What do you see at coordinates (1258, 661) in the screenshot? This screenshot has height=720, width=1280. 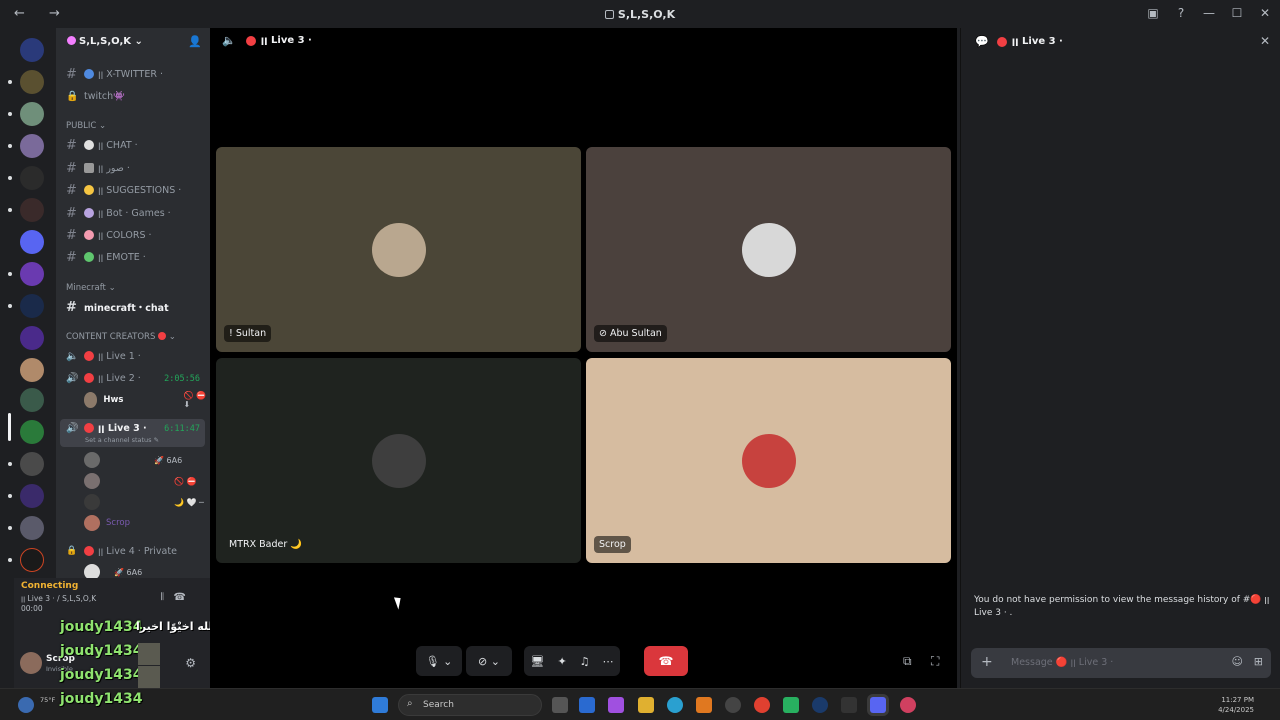 I see `apps-icon: ⊞` at bounding box center [1258, 661].